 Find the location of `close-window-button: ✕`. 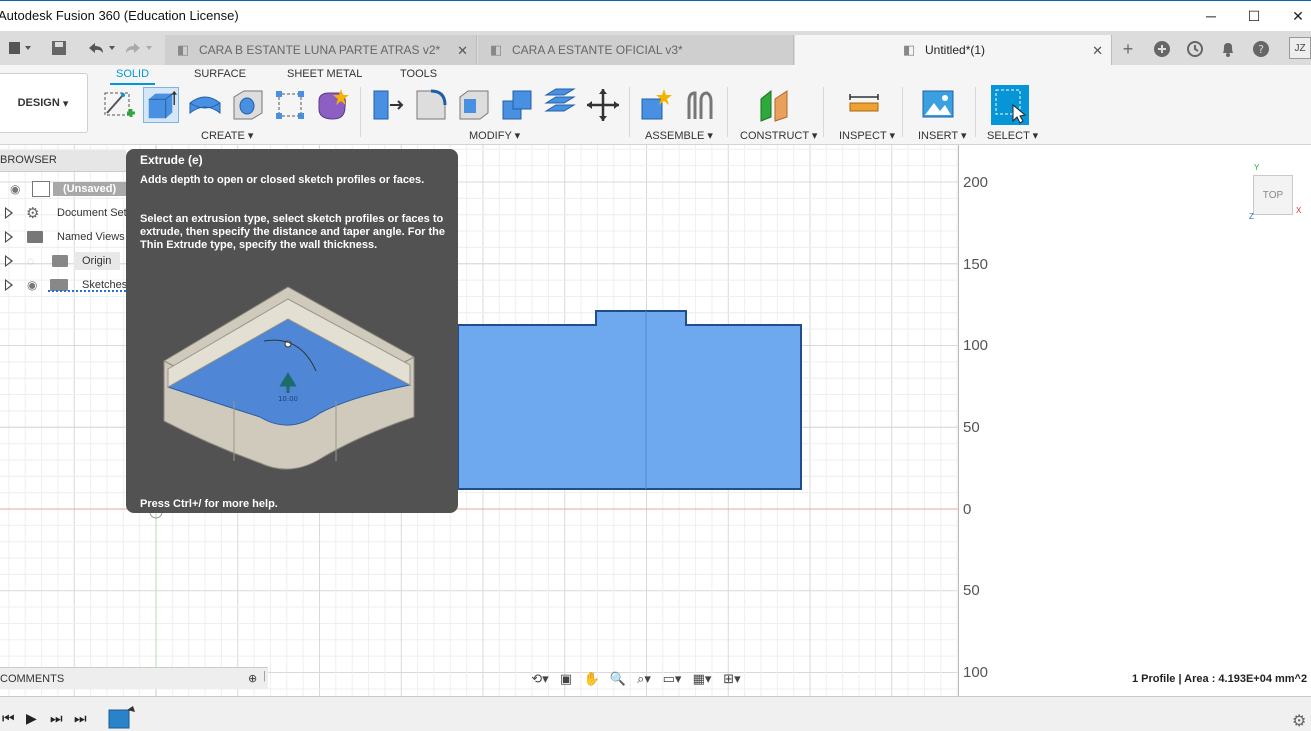

close-window-button: ✕ is located at coordinates (1294, 16).